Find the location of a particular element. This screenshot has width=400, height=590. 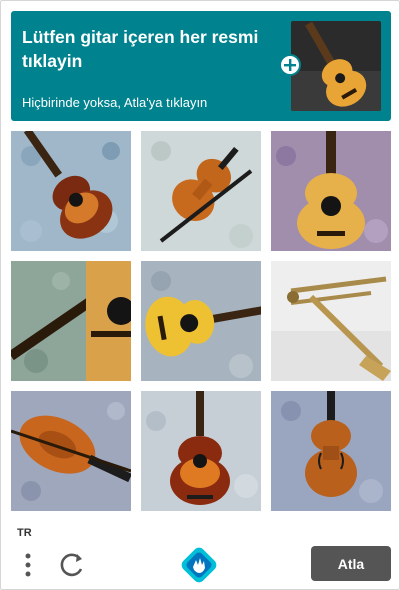

hcaptcha-logo-icon is located at coordinates (199, 565).